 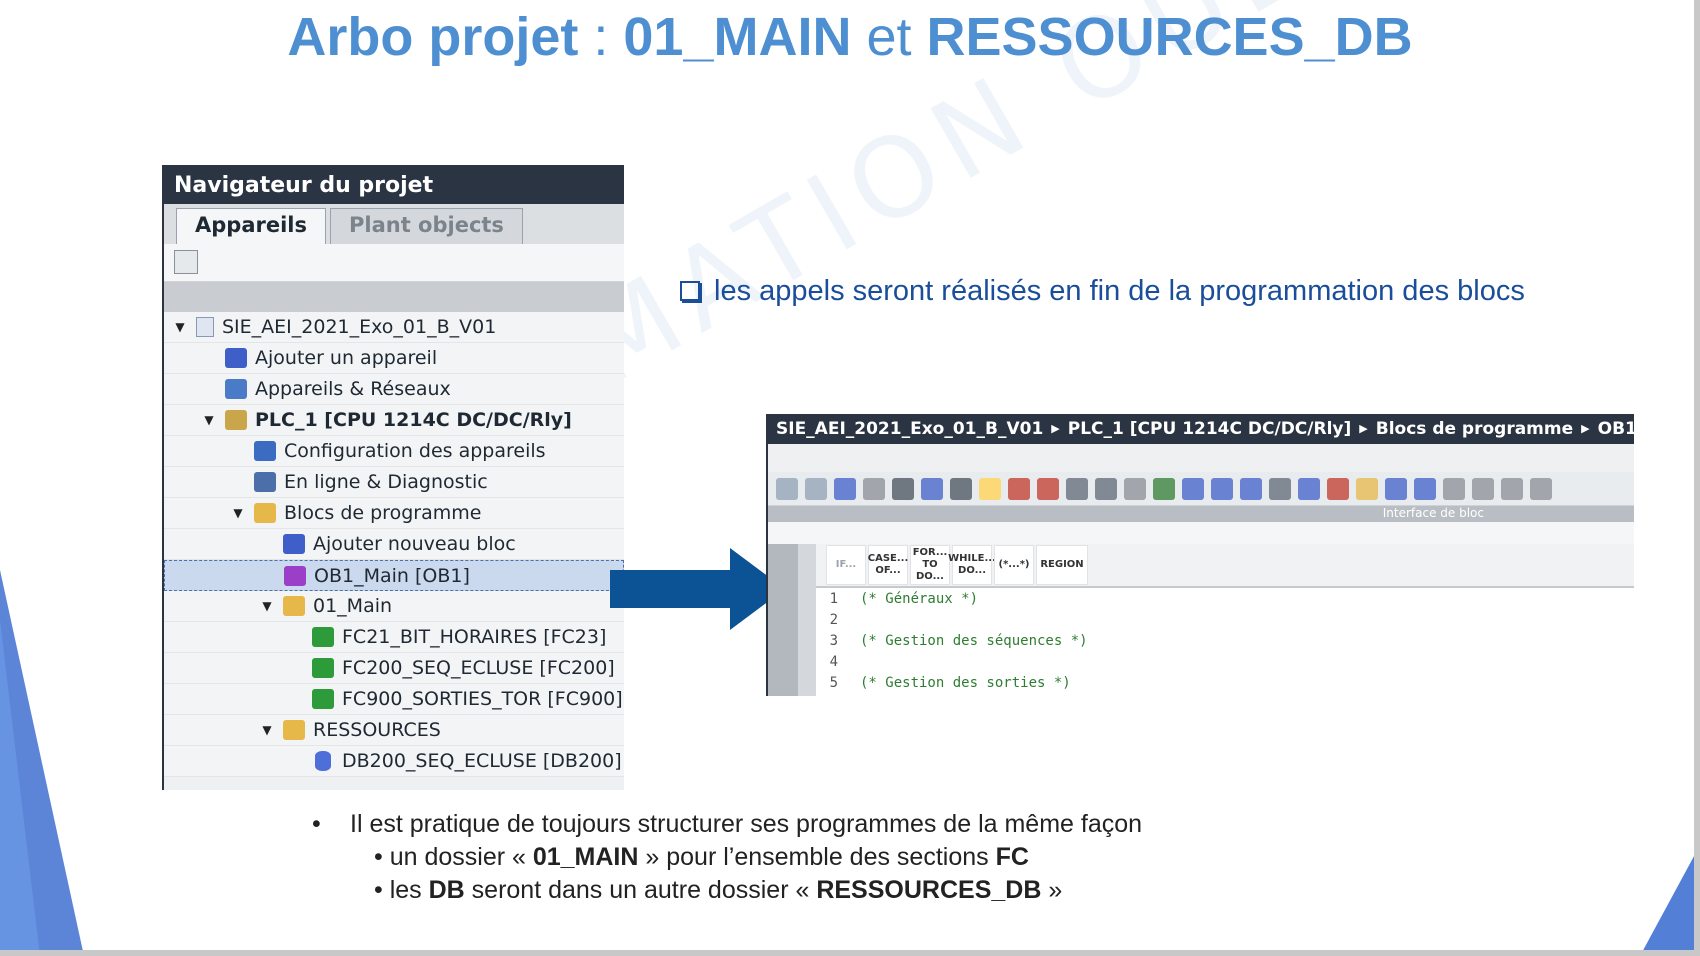 I want to click on tree-item: FC21_BIT_HORAIRES [FC23], so click(x=394, y=637).